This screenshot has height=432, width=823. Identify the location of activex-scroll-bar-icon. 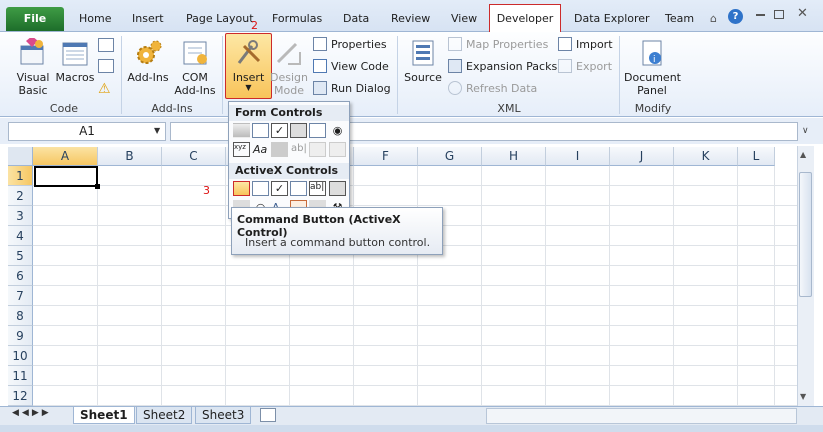
(337, 188).